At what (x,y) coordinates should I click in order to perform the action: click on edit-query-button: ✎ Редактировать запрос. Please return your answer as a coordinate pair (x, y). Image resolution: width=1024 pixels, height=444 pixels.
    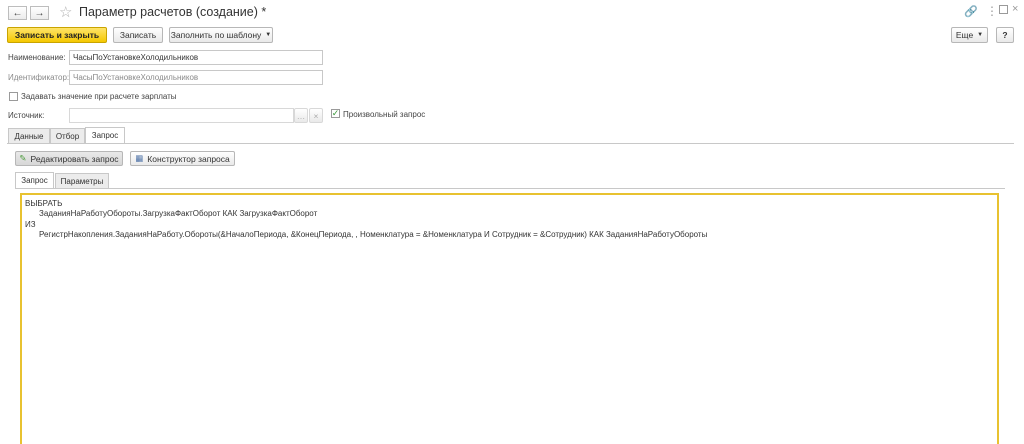
    Looking at the image, I should click on (69, 158).